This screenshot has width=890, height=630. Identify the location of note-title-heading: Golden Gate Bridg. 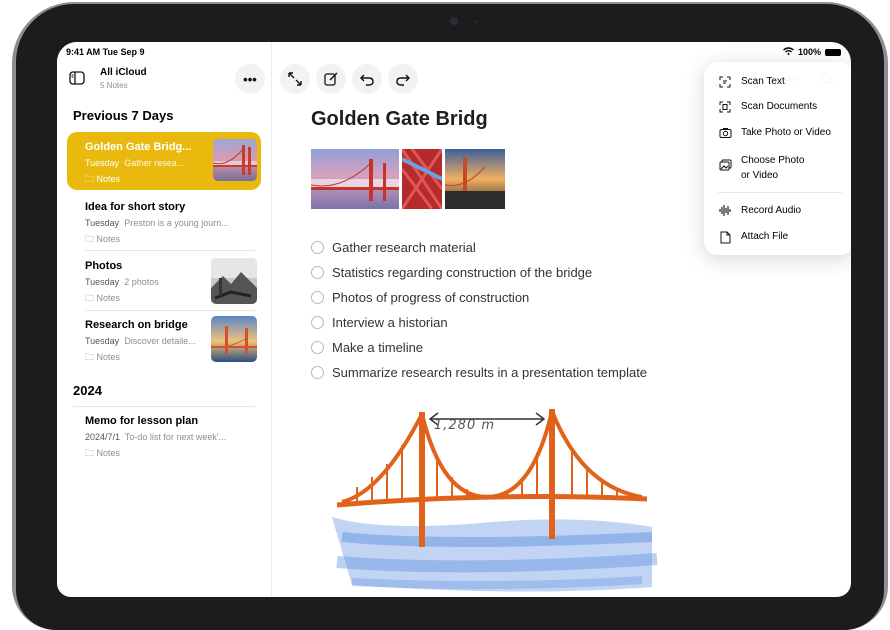
(399, 119).